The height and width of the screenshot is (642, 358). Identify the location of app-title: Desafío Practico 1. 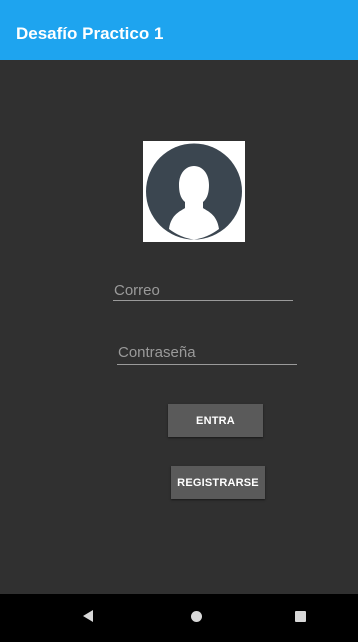
(90, 33).